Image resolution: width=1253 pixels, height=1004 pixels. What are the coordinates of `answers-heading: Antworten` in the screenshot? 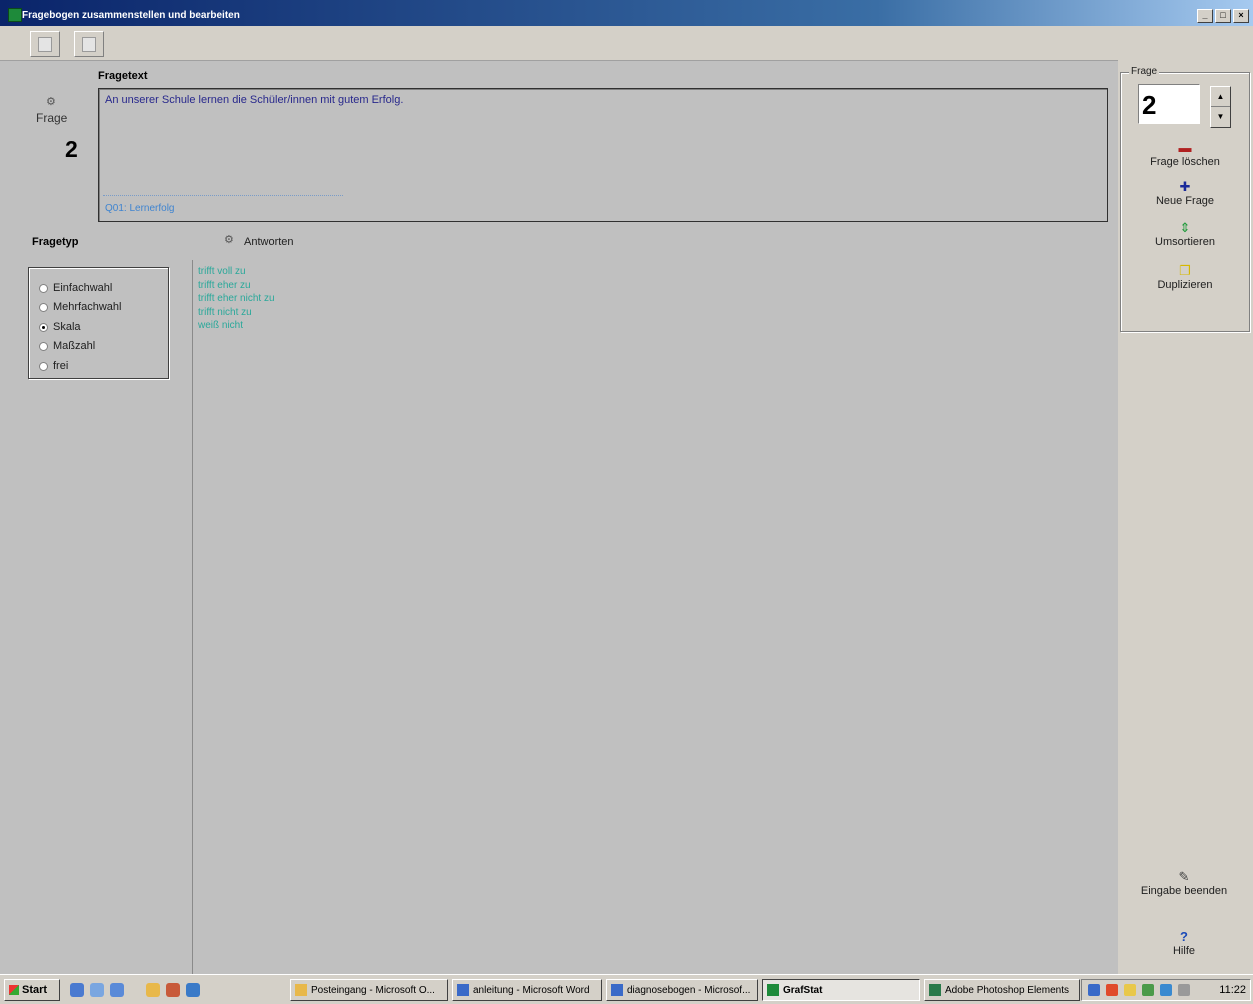 It's located at (269, 242).